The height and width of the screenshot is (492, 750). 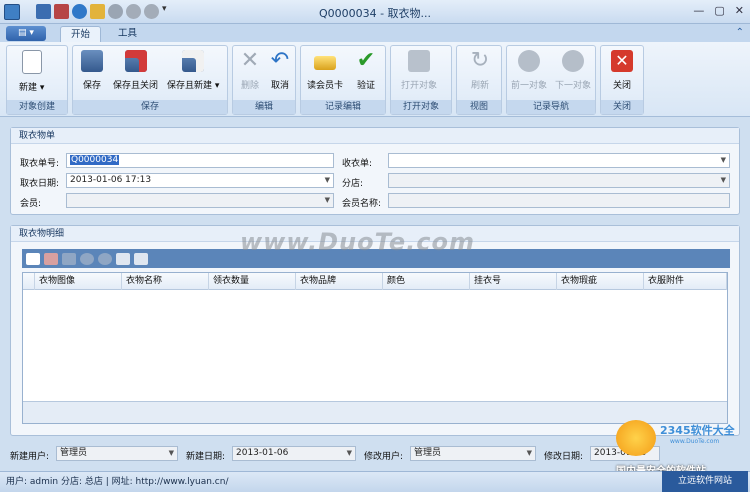 I want to click on tab-tools: 工具, so click(x=127, y=34).